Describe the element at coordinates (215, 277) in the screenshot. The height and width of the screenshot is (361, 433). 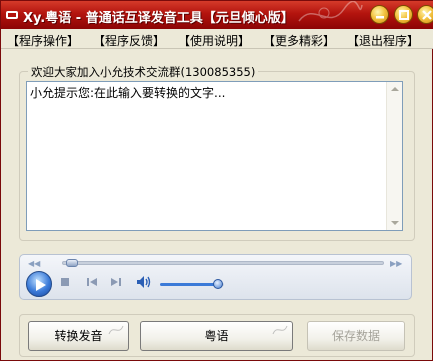
I see `media-player: ◀◀ ▶▶` at that location.